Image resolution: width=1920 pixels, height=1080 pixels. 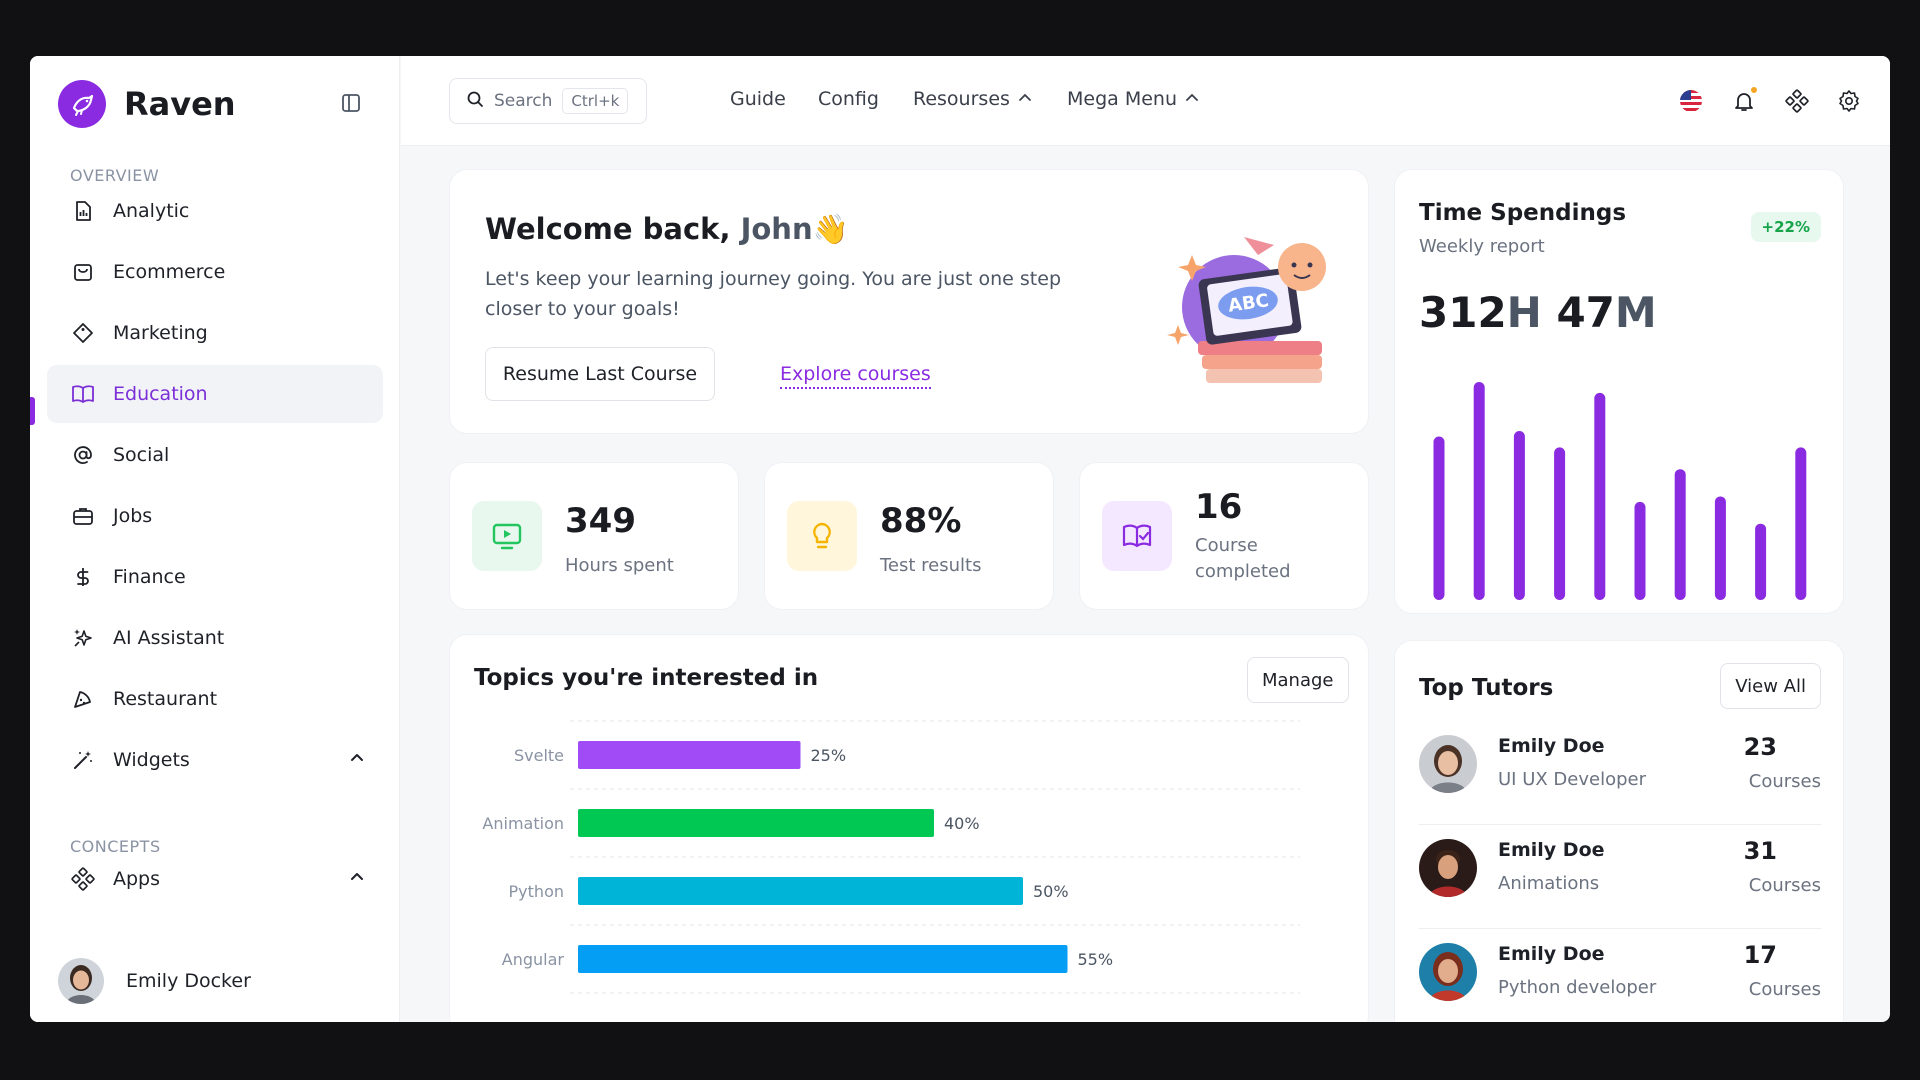 What do you see at coordinates (475, 101) in the screenshot?
I see `search-icon` at bounding box center [475, 101].